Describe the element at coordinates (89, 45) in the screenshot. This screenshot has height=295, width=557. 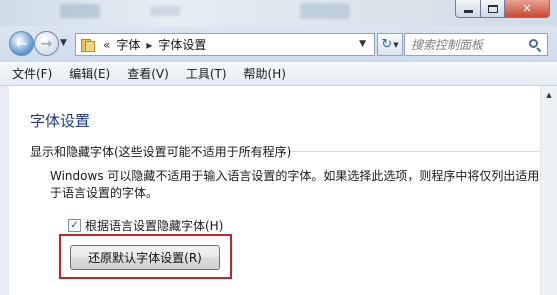
I see `fonts-folder-icon` at that location.